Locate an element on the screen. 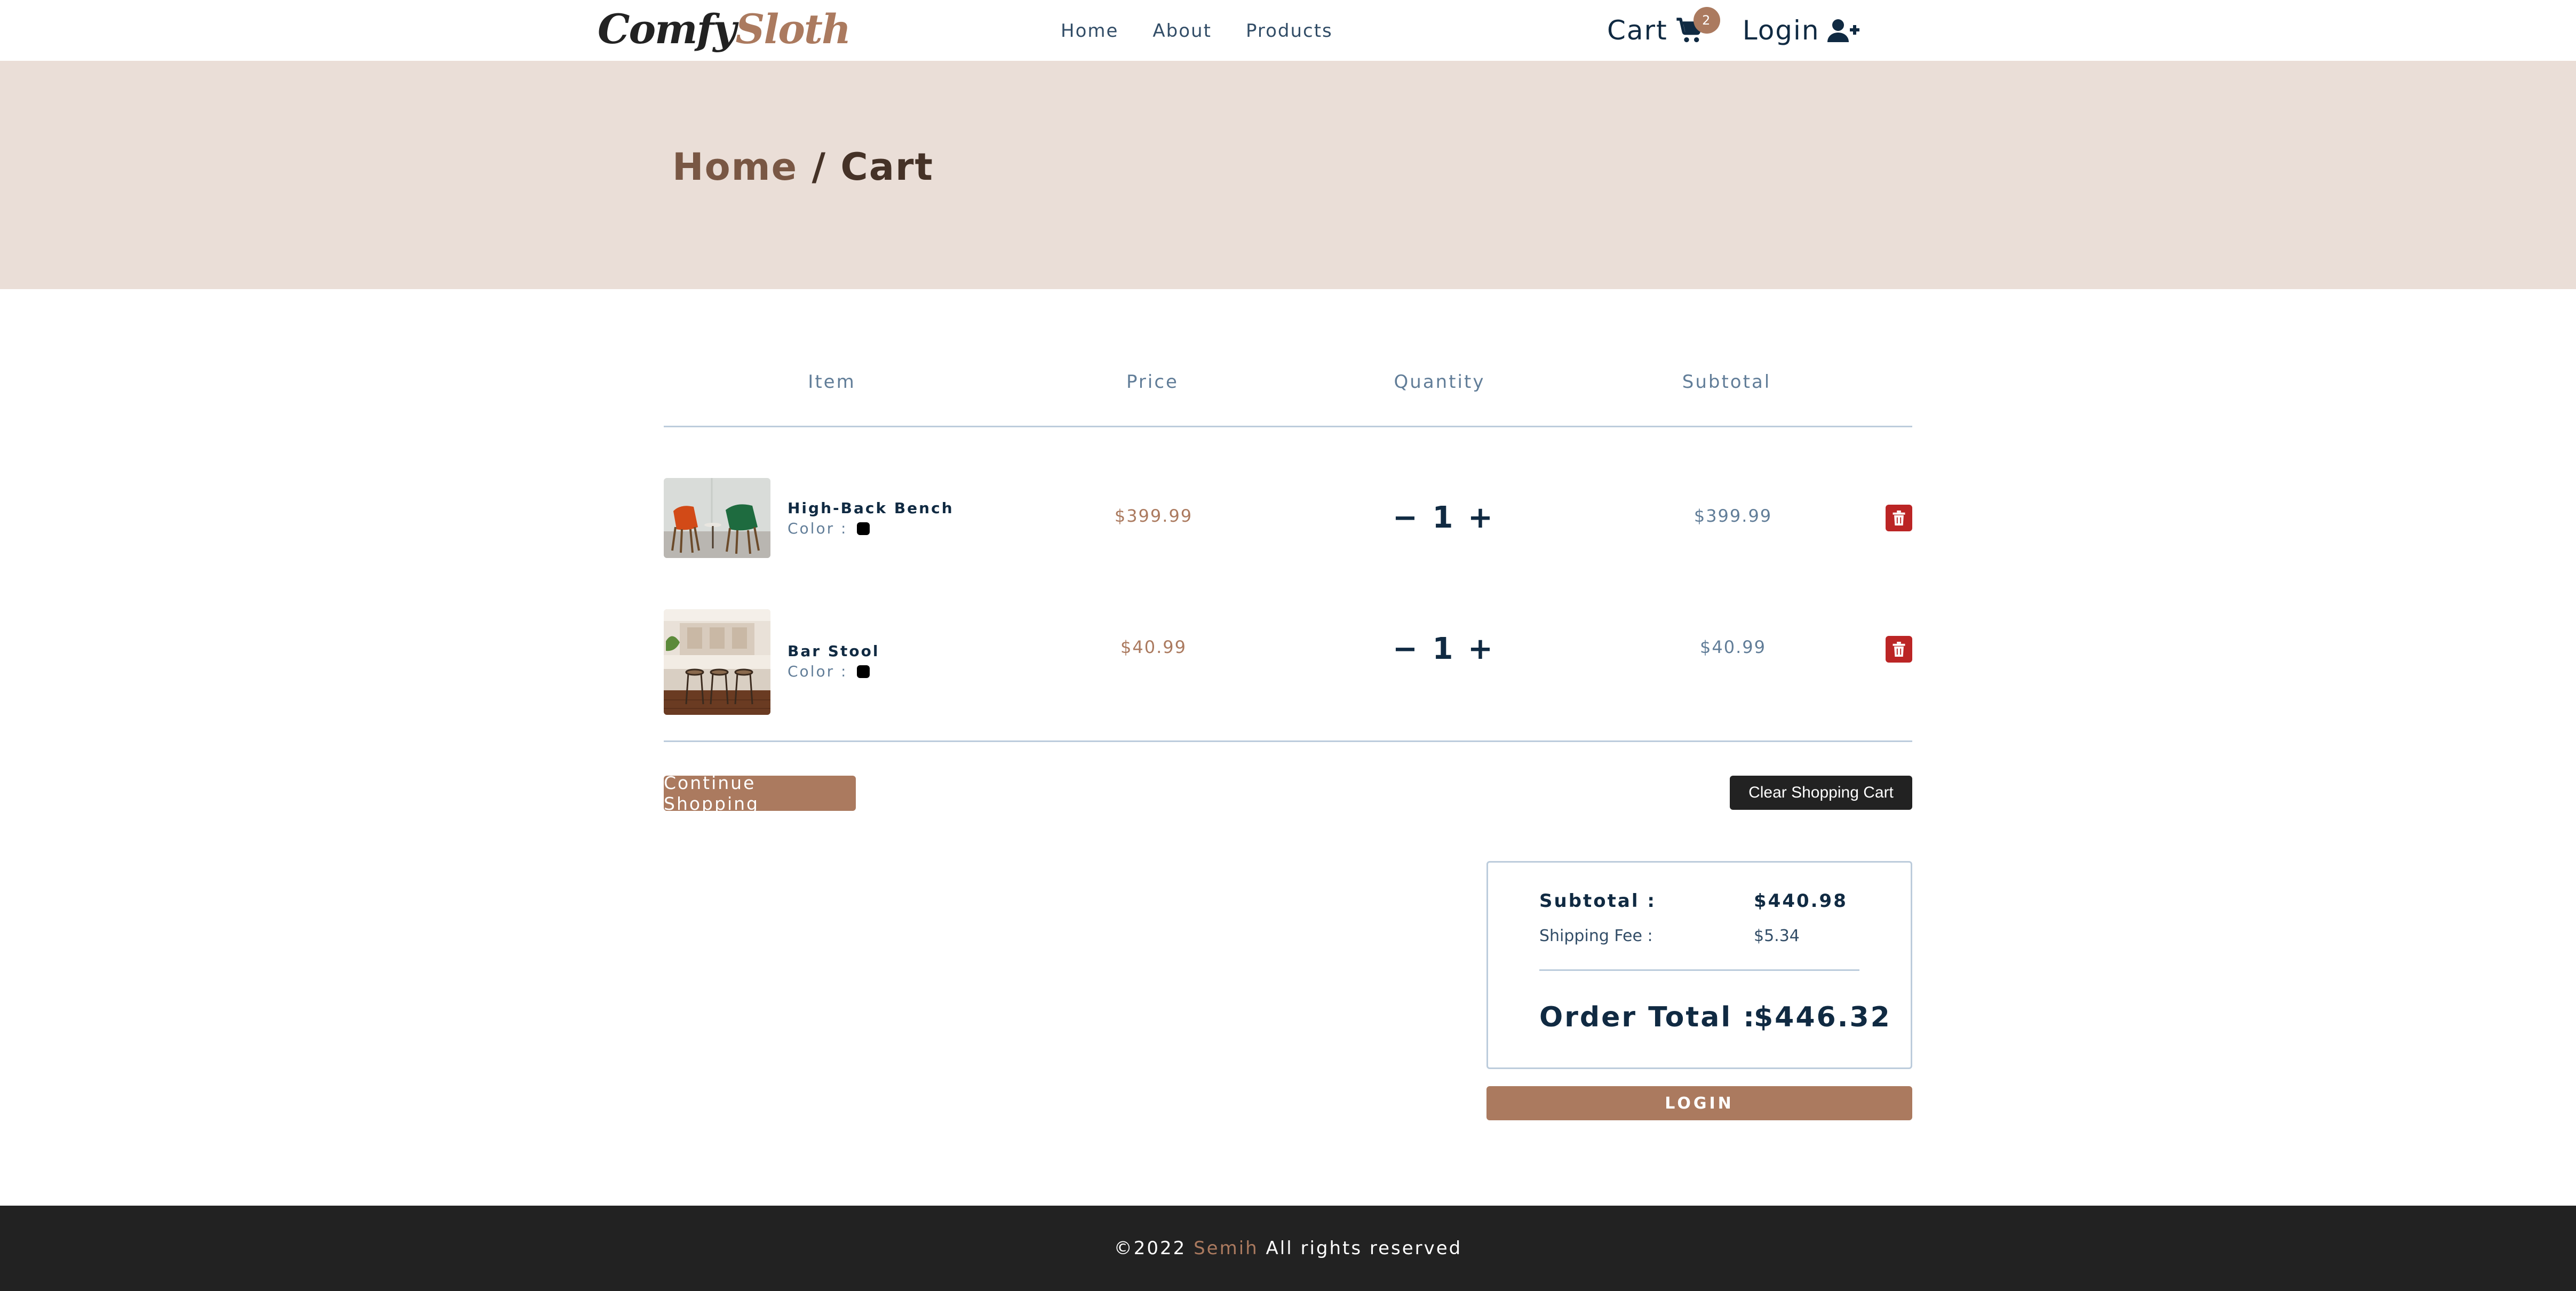 The width and height of the screenshot is (2576, 1291). order-total-value: $446.32 is located at coordinates (1822, 1017).